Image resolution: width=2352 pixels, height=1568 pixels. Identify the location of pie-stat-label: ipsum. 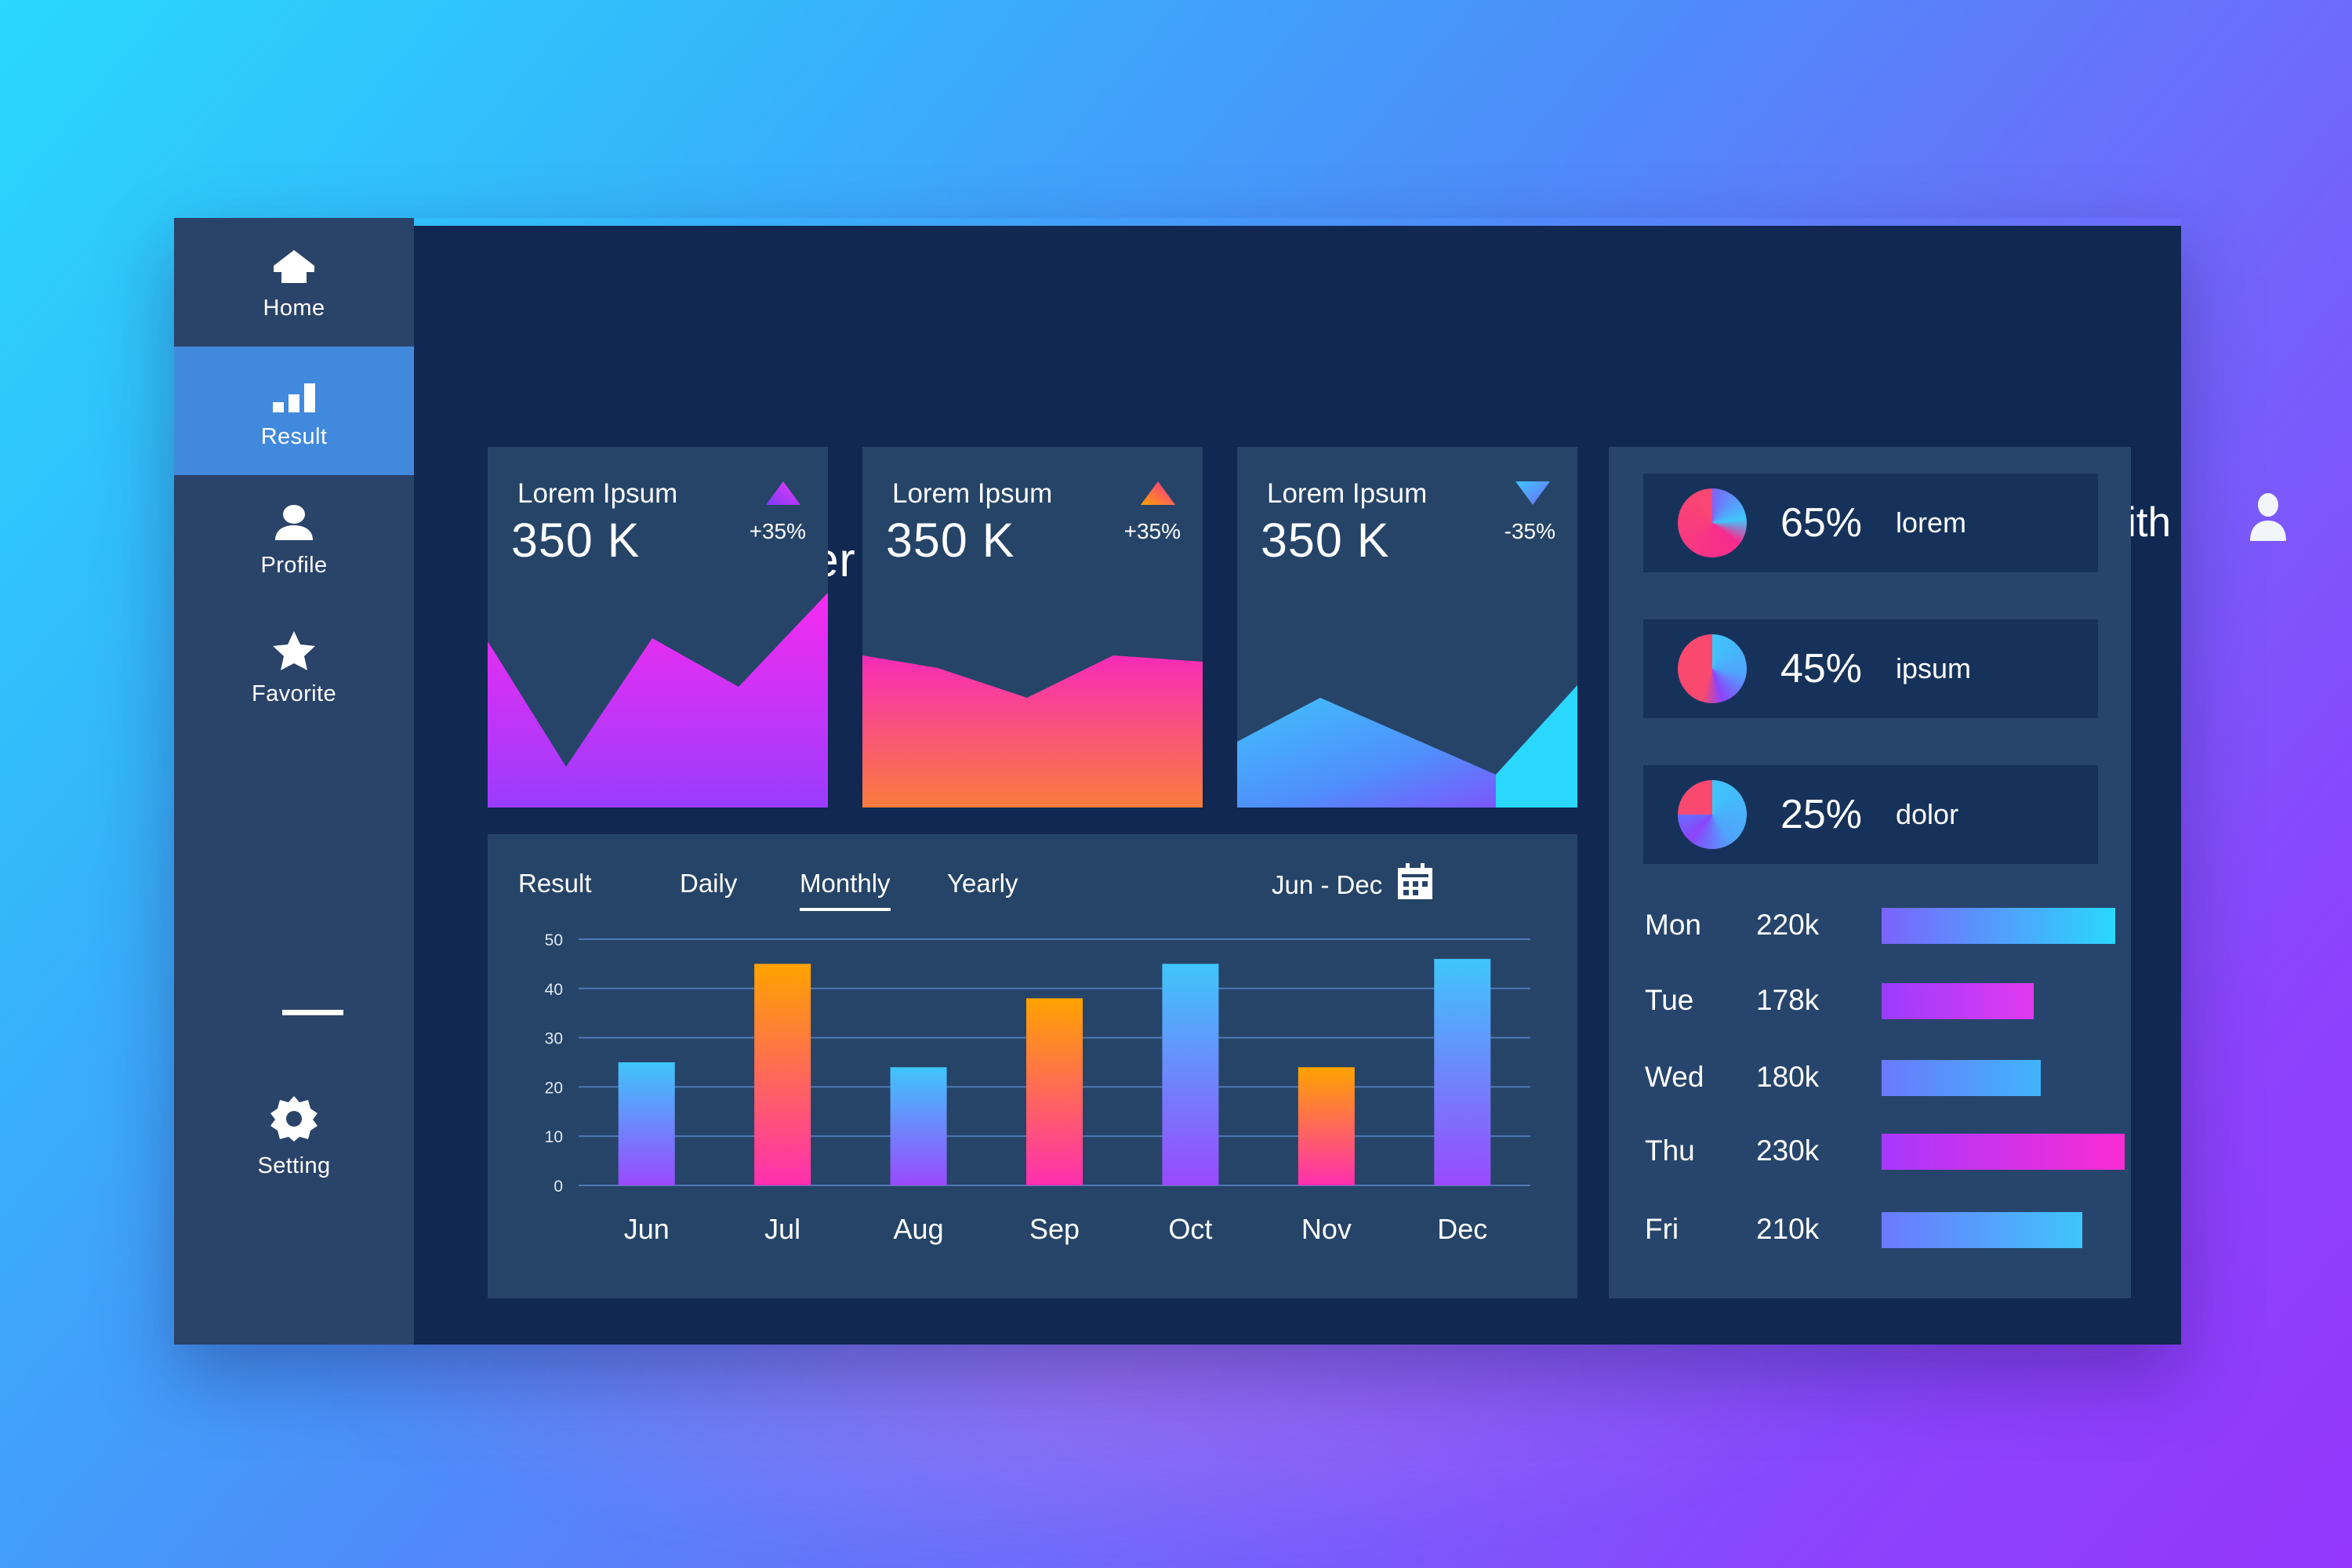
(1934, 668).